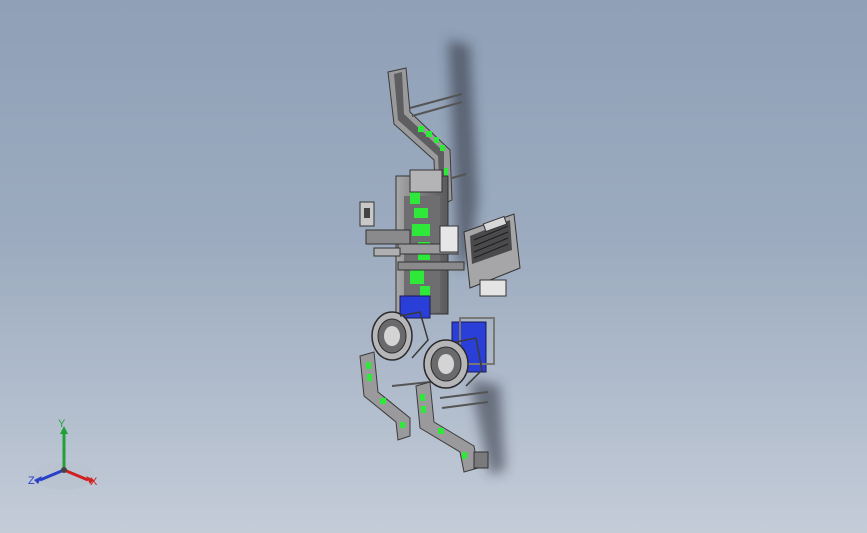 This screenshot has width=867, height=533. I want to click on feeder-bowl-left, so click(400, 336).